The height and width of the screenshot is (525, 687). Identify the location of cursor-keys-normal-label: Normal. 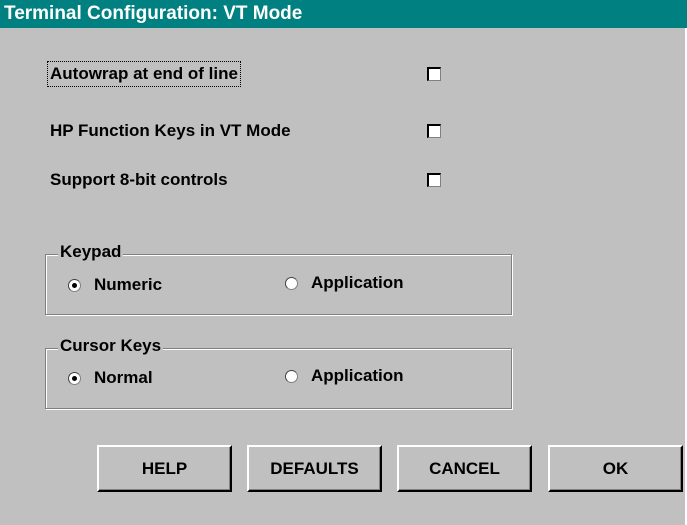
(123, 378).